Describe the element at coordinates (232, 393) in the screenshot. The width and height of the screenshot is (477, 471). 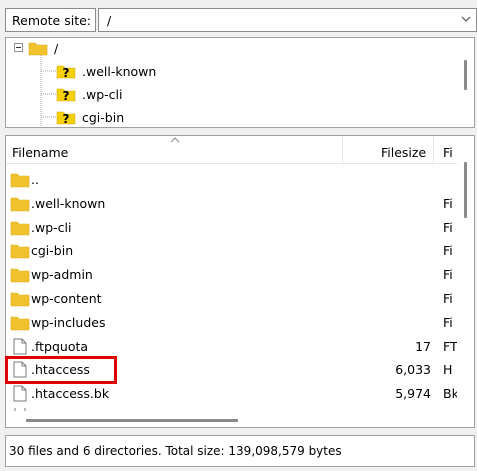
I see `file-row: .htaccess.bk 5,974 Bk` at that location.